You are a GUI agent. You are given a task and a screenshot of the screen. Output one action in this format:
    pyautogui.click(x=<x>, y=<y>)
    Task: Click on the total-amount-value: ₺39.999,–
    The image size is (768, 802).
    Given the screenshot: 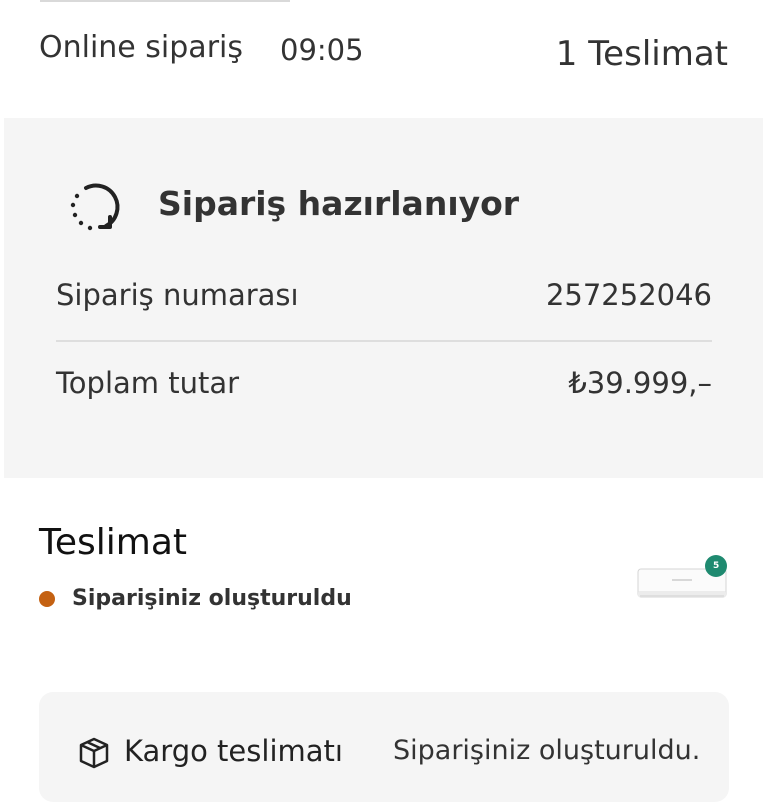 What is the action you would take?
    pyautogui.click(x=640, y=383)
    